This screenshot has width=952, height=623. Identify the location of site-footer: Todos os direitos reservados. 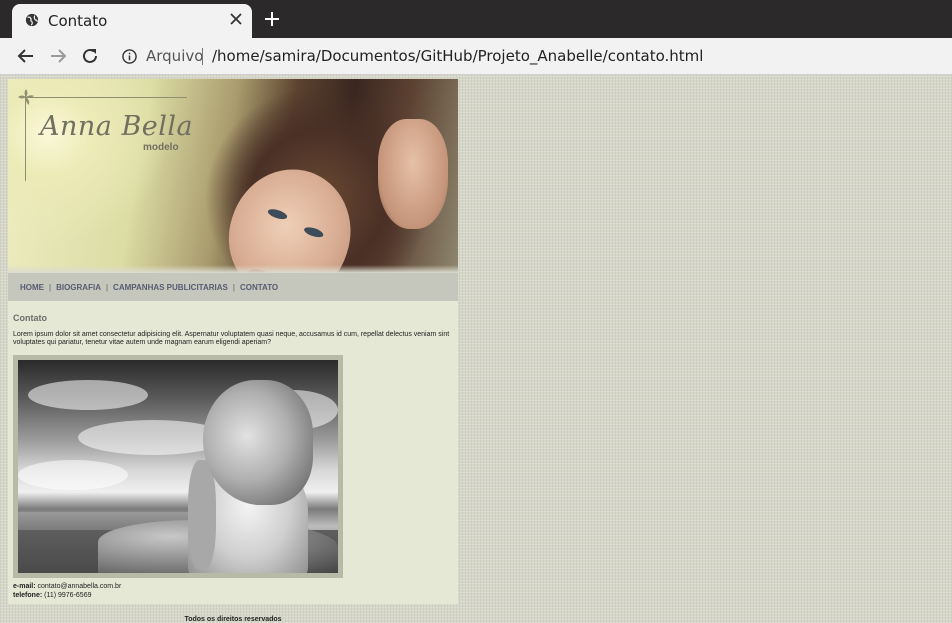
(233, 619).